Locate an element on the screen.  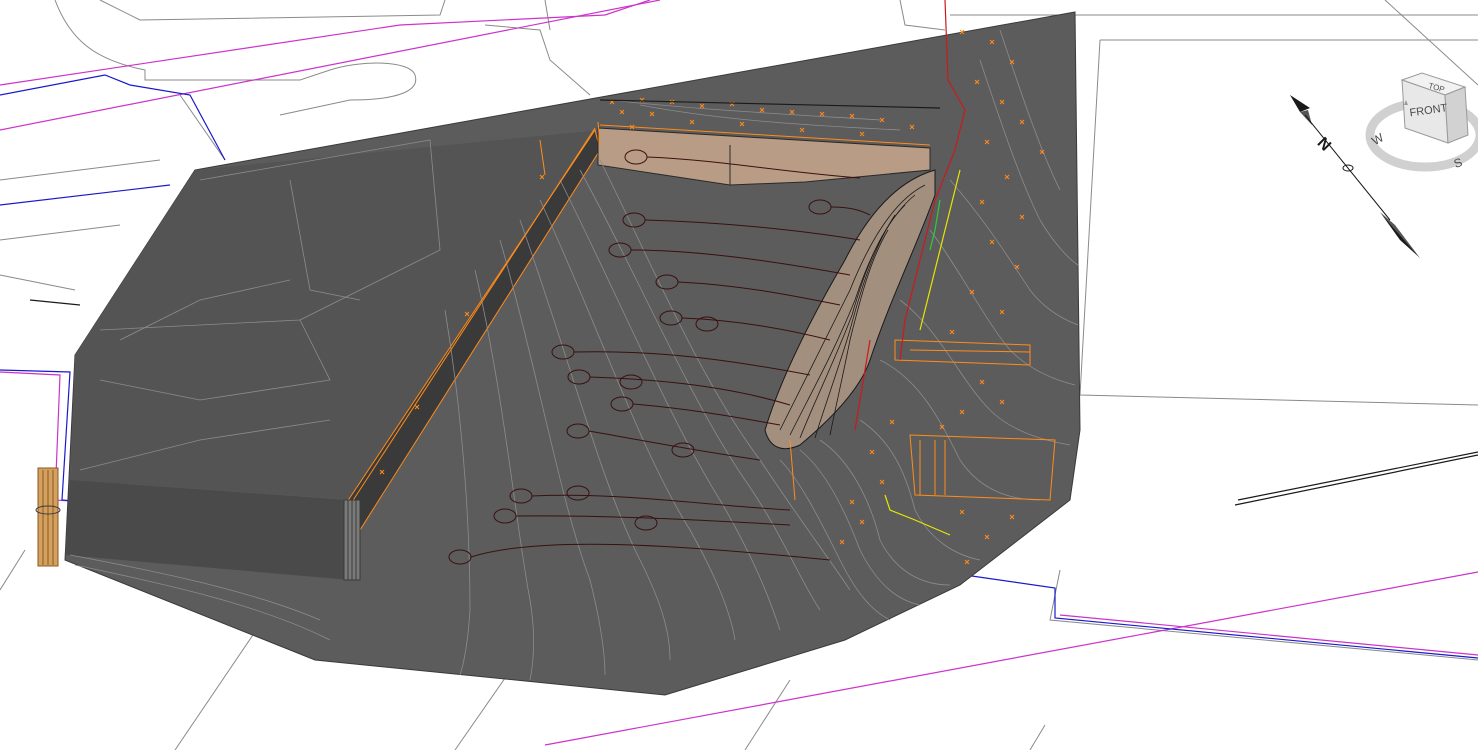
wall-end-post is located at coordinates (352, 540).